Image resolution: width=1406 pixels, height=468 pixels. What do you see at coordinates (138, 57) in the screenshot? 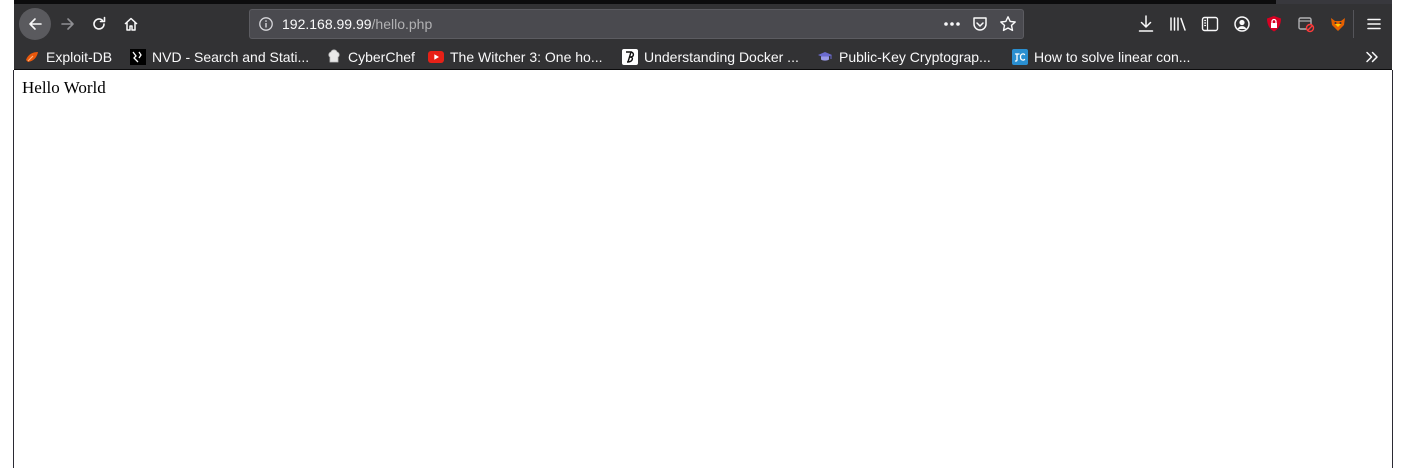
I see `nvd-icon` at bounding box center [138, 57].